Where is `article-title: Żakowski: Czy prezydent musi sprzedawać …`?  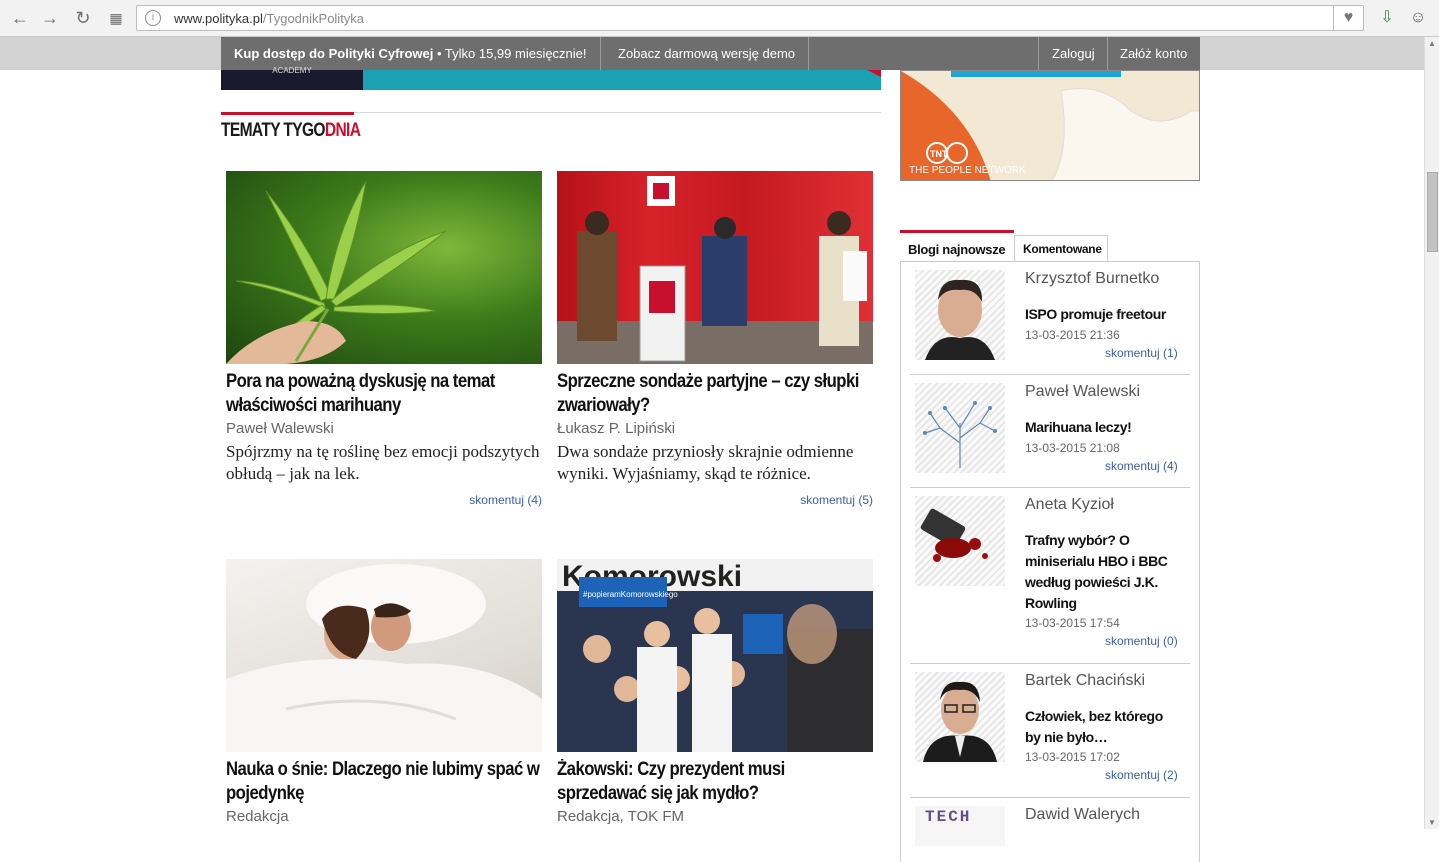 article-title: Żakowski: Czy prezydent musi sprzedawać … is located at coordinates (715, 782).